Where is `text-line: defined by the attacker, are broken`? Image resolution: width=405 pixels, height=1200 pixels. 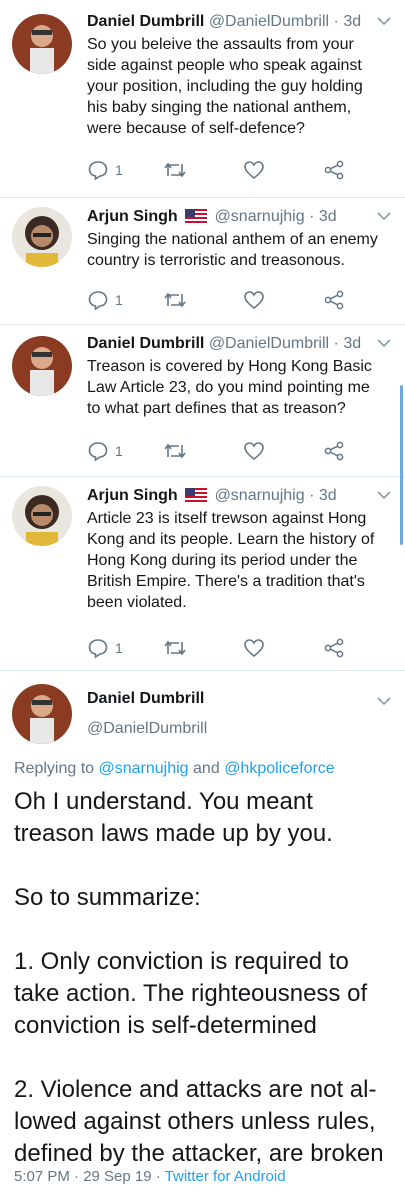
text-line: defined by the attacker, are broken is located at coordinates (199, 1153).